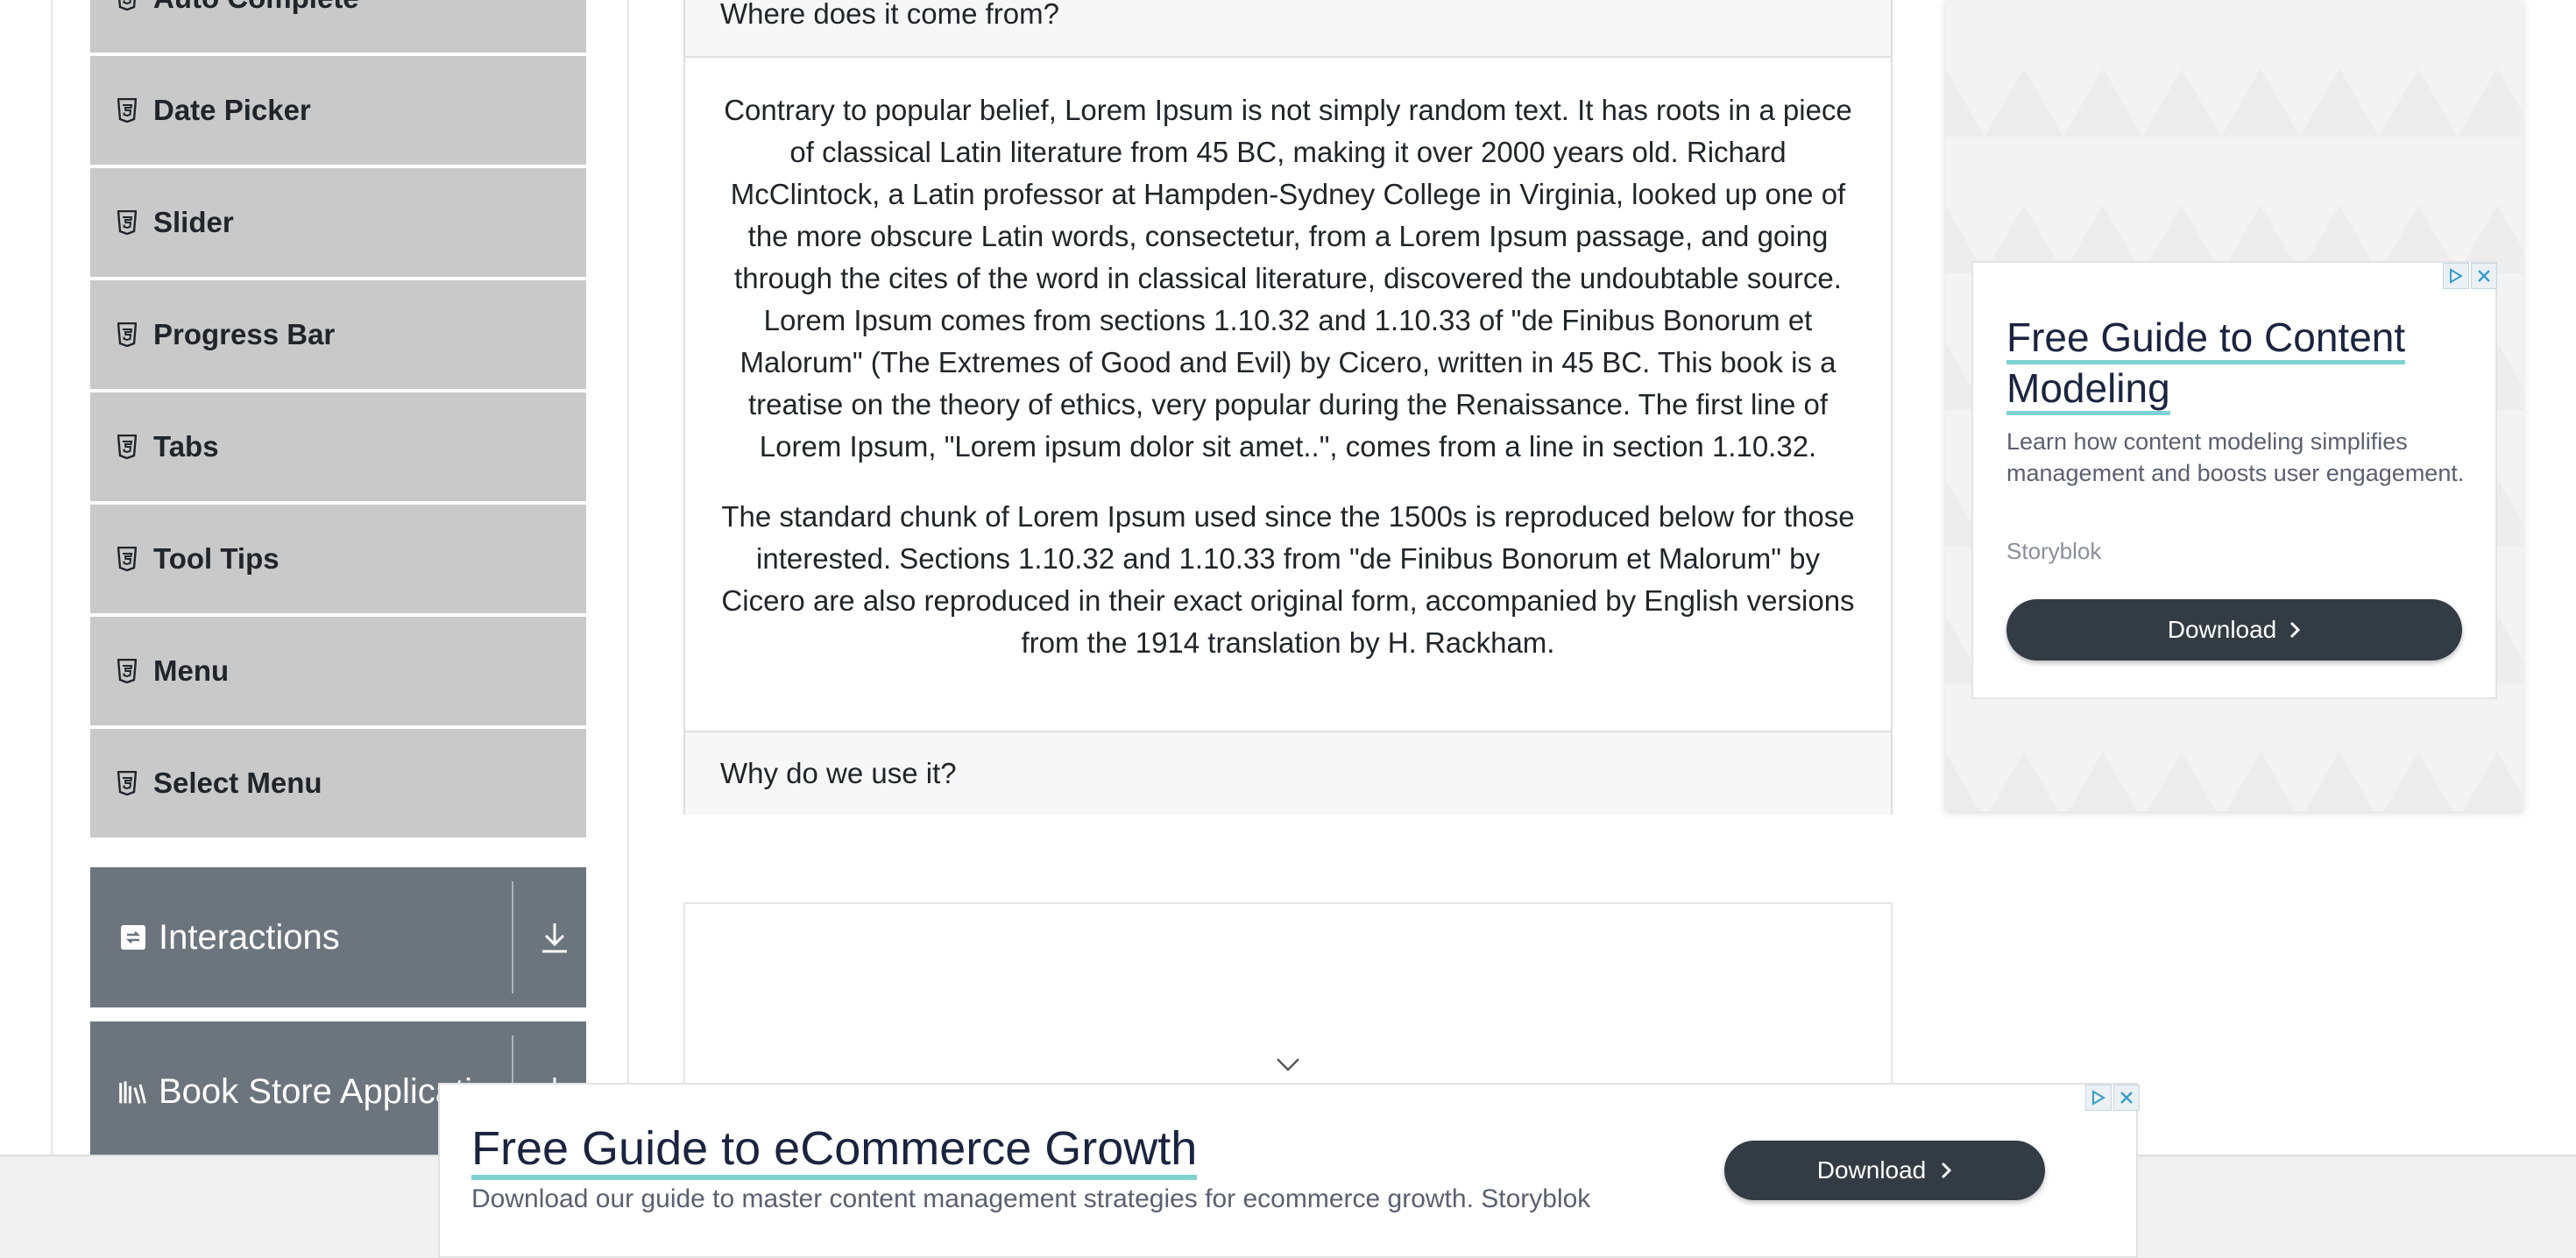 The height and width of the screenshot is (1258, 2576). Describe the element at coordinates (889, 15) in the screenshot. I see `accordion-header-label: Where does it come from?` at that location.